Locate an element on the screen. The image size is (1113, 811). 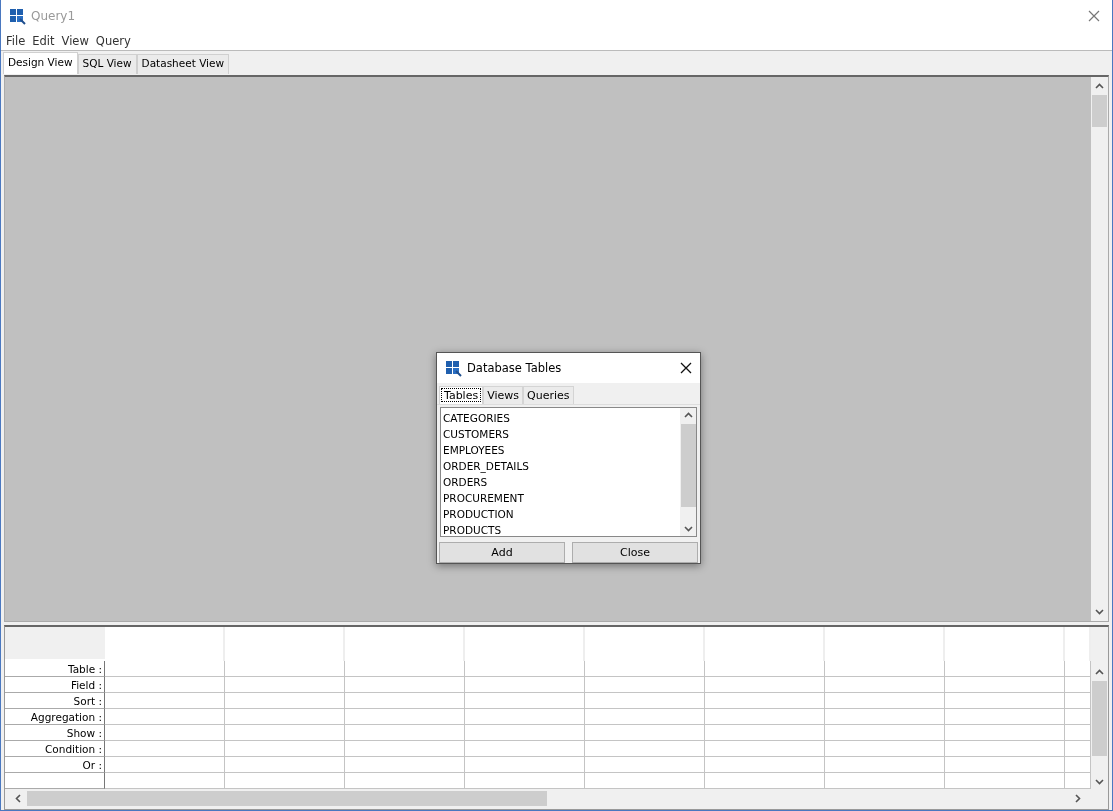
tab: Design View is located at coordinates (40, 63).